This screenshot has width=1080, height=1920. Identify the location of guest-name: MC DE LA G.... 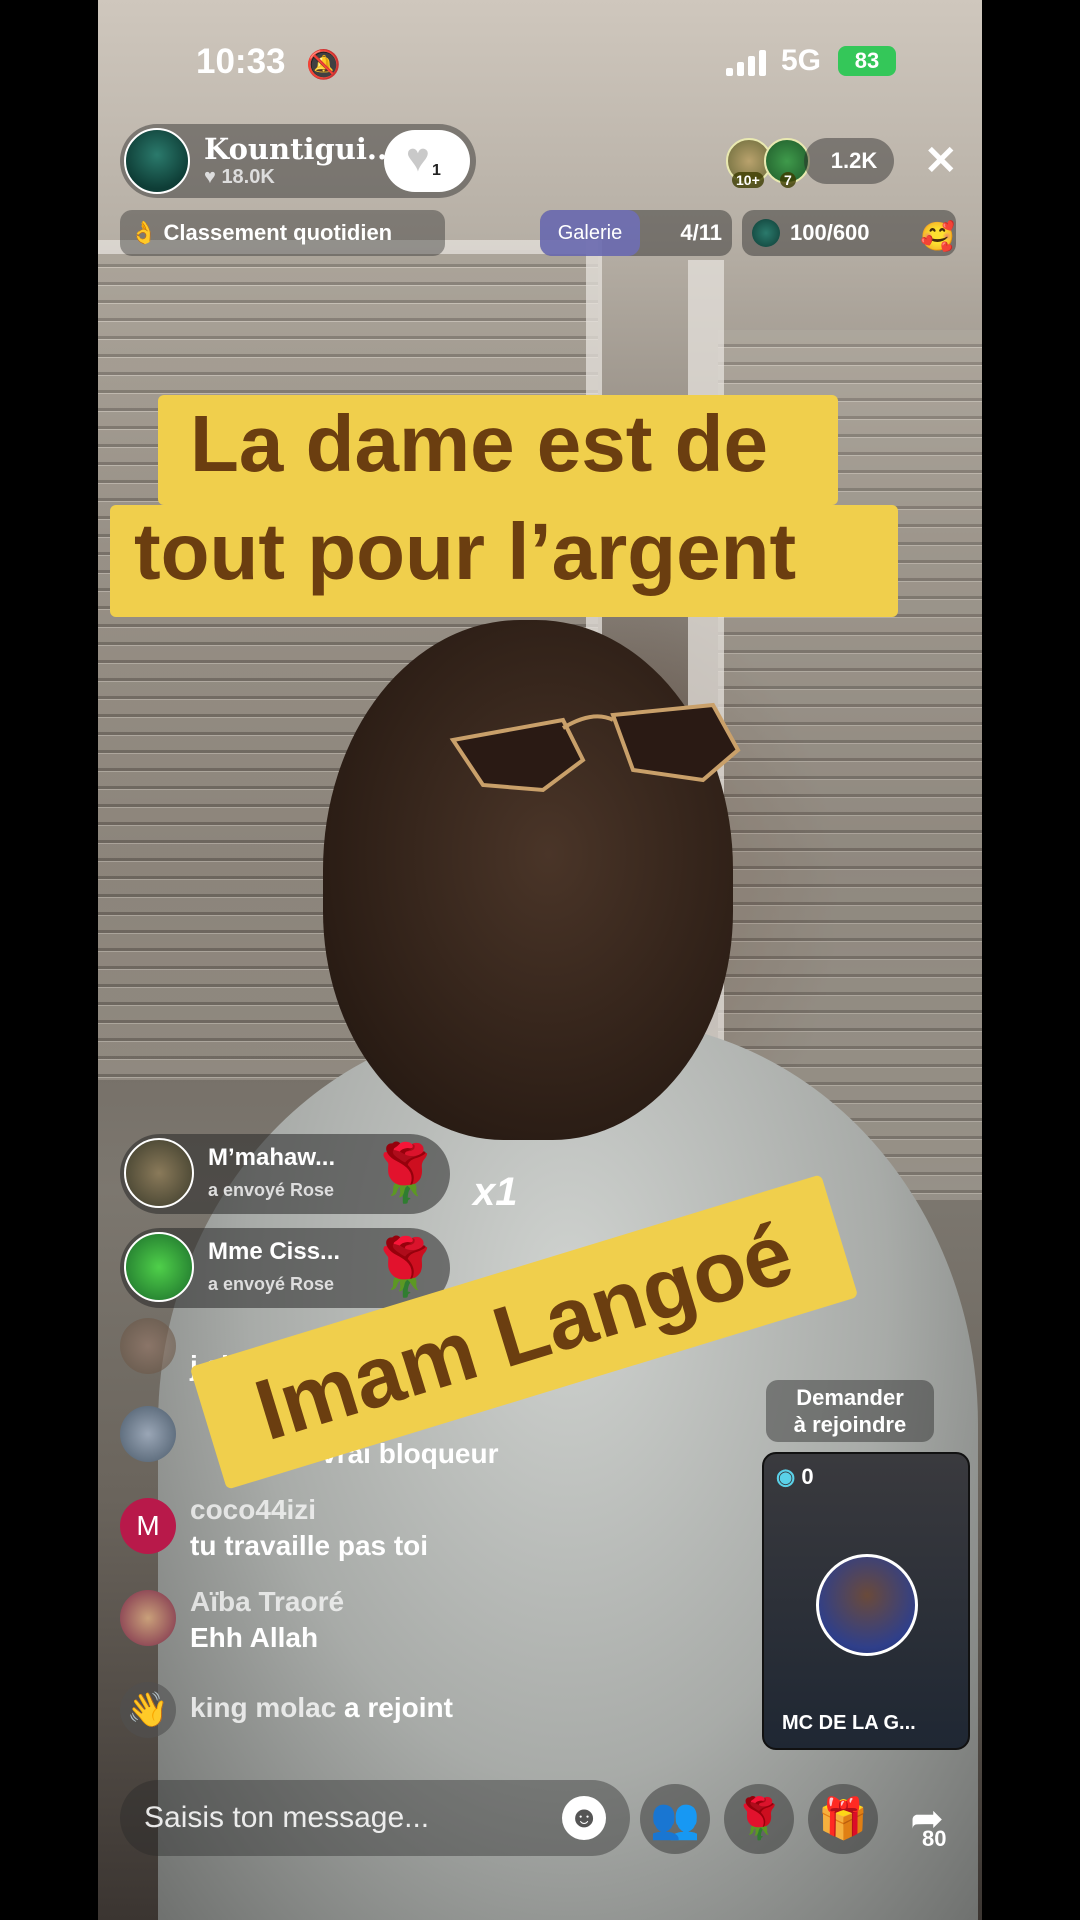
(849, 1723).